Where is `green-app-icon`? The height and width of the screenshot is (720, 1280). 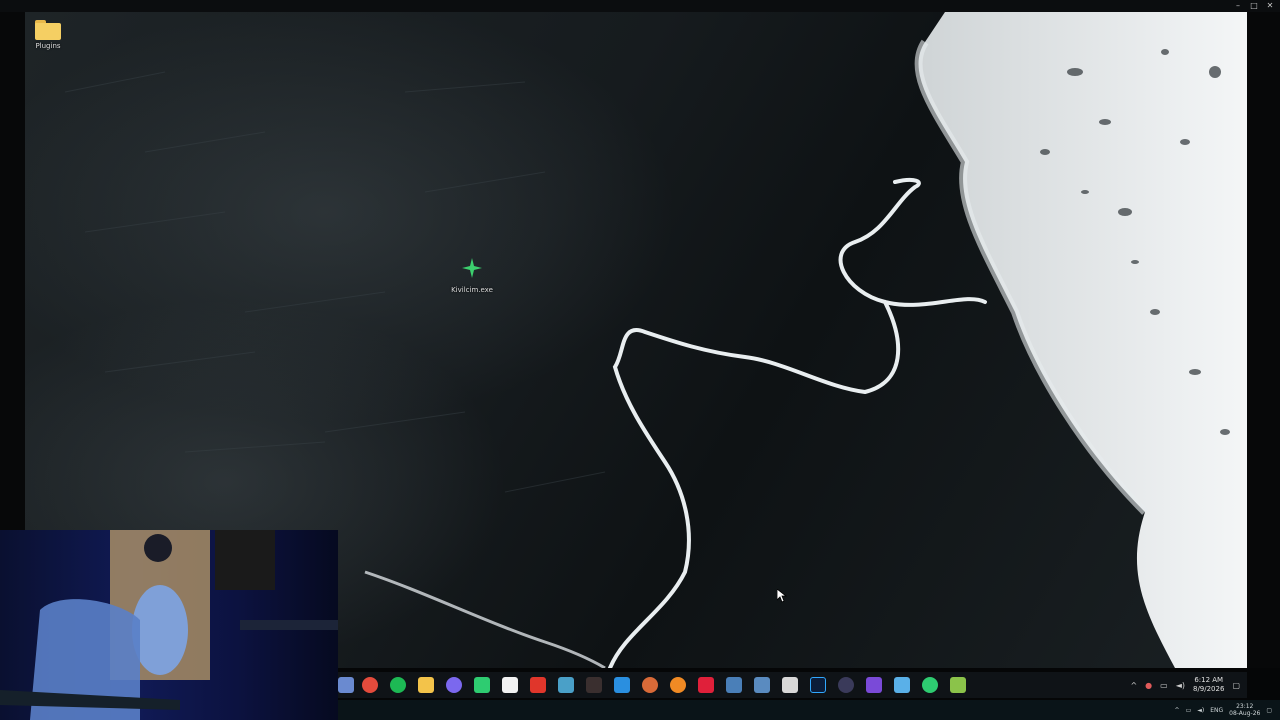 green-app-icon is located at coordinates (482, 685).